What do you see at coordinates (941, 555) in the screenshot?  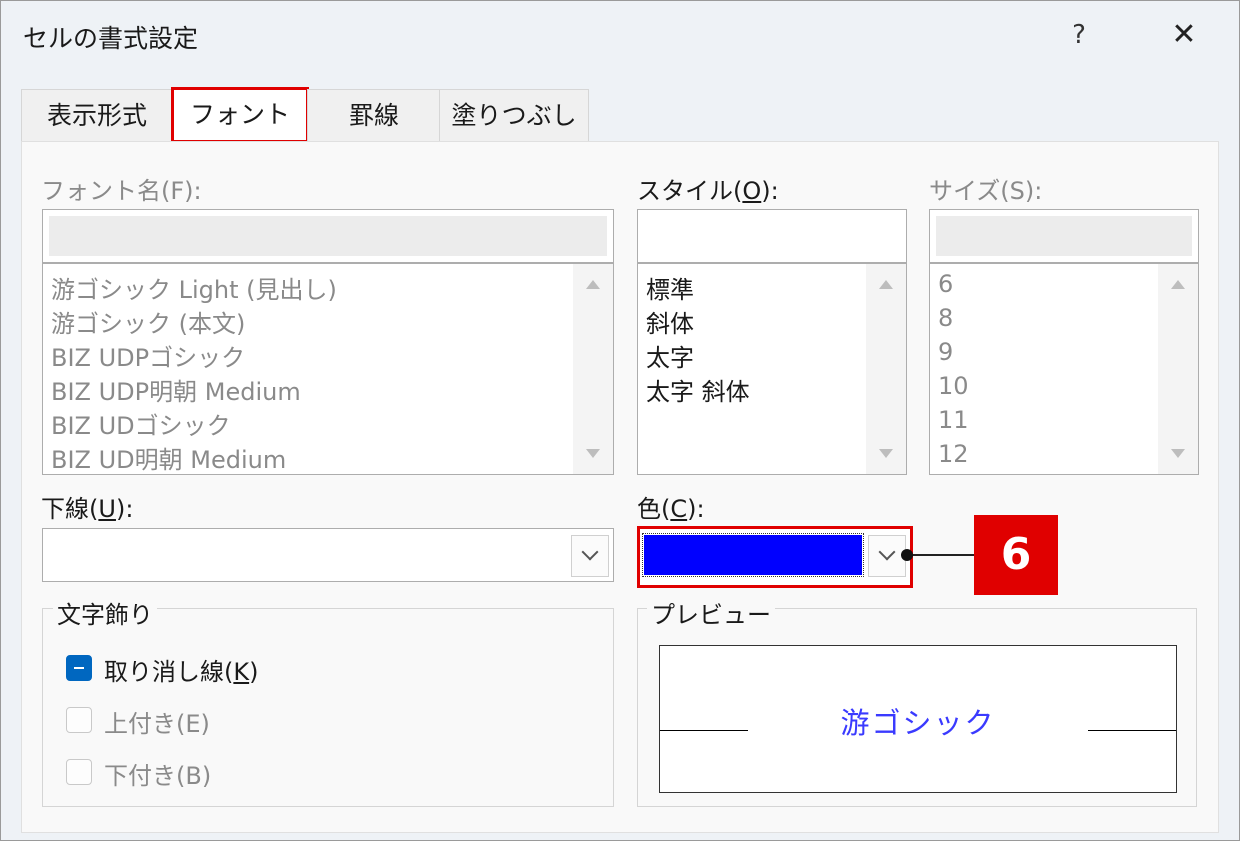 I see `callout-line` at bounding box center [941, 555].